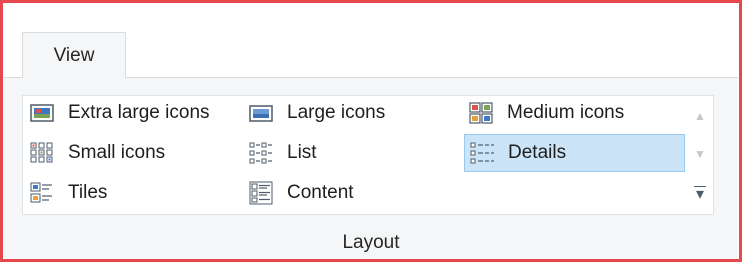 Image resolution: width=742 pixels, height=262 pixels. I want to click on group-label-layout: Layout, so click(371, 242).